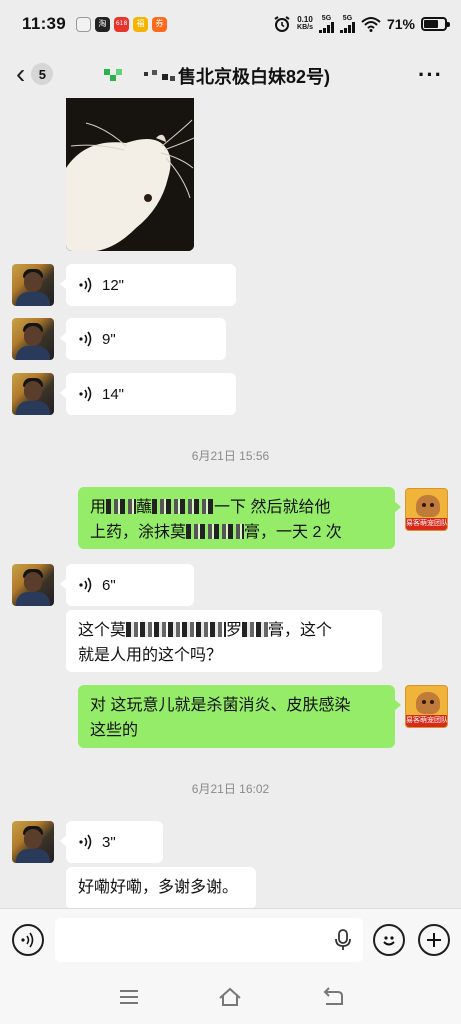  I want to click on notification-app-icons: 淘 618 福 券, so click(122, 24).